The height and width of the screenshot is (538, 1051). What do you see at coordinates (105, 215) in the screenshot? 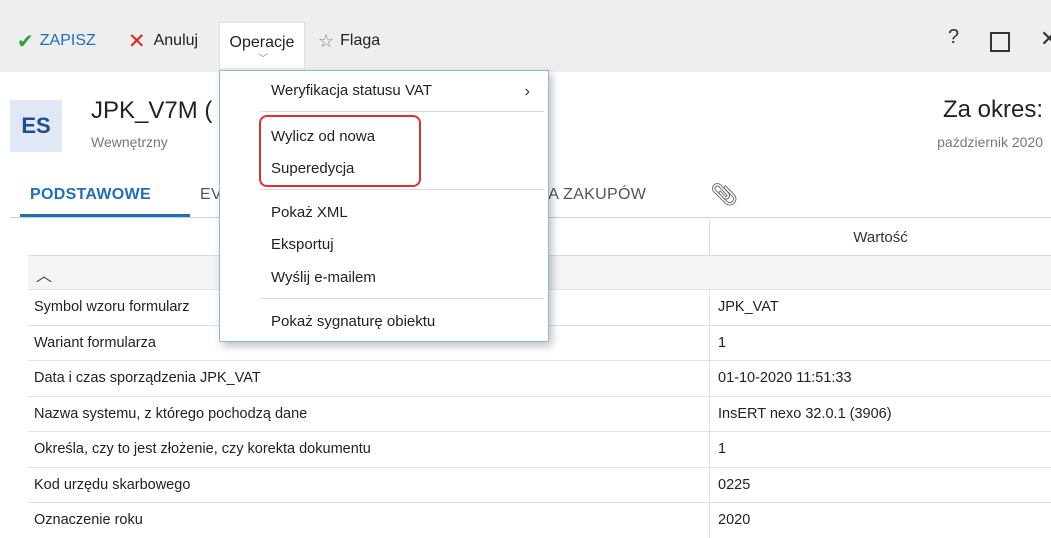
I see `active-tab-indicator` at bounding box center [105, 215].